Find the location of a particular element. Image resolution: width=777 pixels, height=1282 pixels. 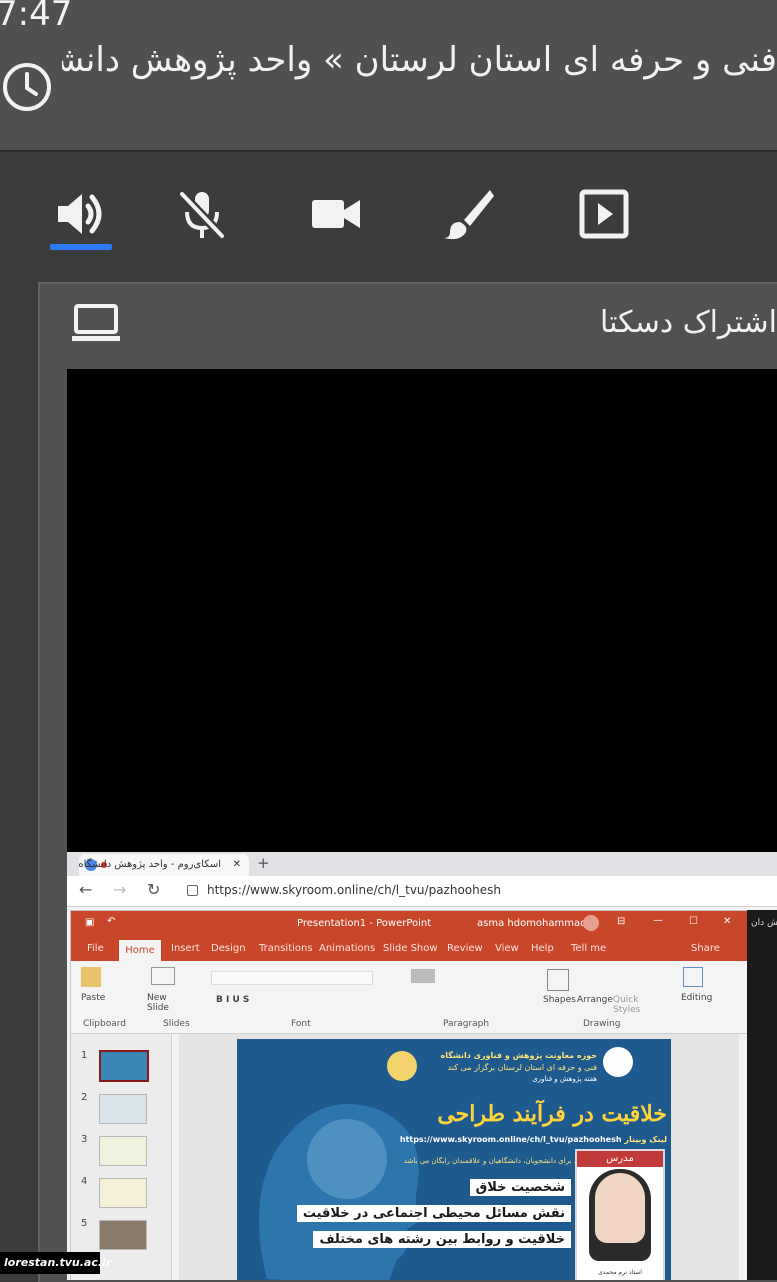

font-name-select is located at coordinates (292, 978).